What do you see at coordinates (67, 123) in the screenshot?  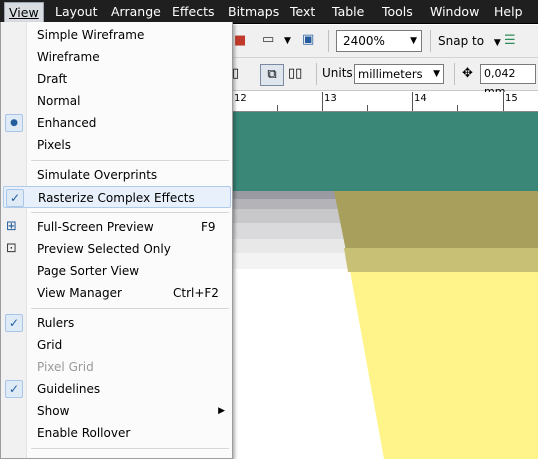 I see `menu-item-label: Enhanced` at bounding box center [67, 123].